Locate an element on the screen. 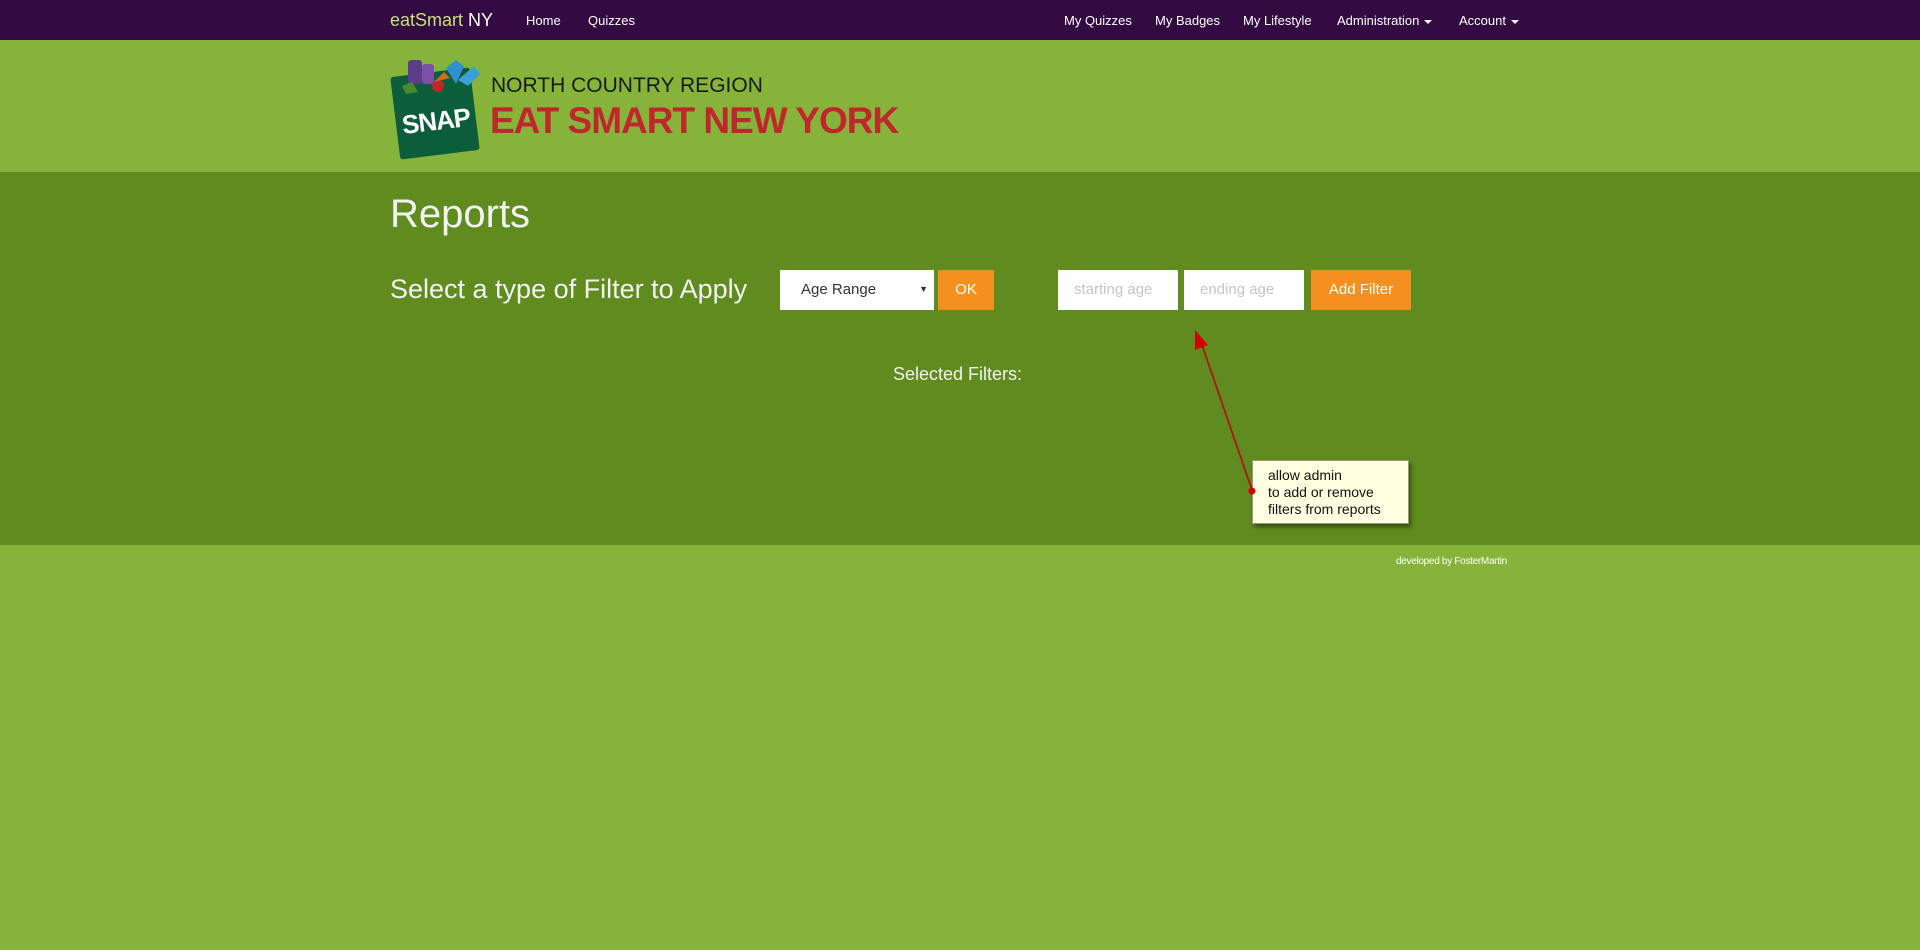 Image resolution: width=1920 pixels, height=950 pixels. site-header is located at coordinates (960, 106).